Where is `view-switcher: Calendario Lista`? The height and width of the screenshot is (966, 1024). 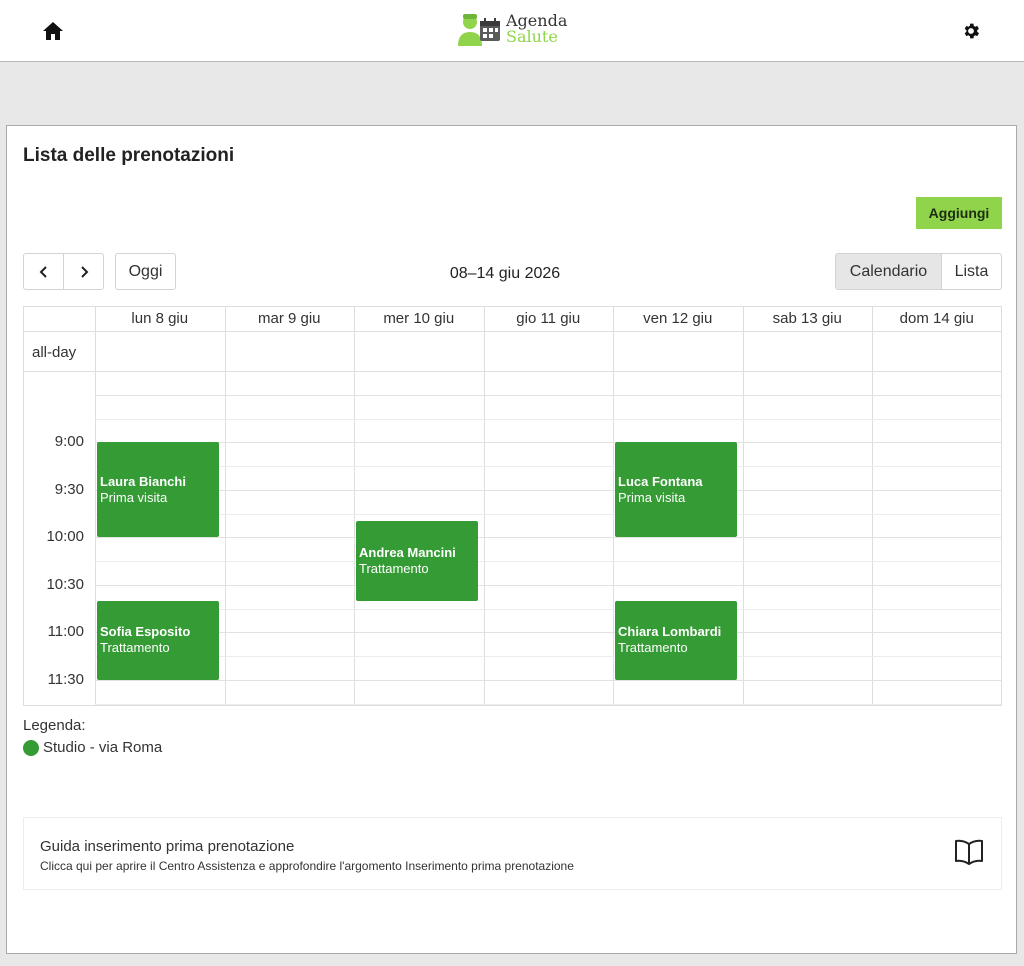 view-switcher: Calendario Lista is located at coordinates (918, 271).